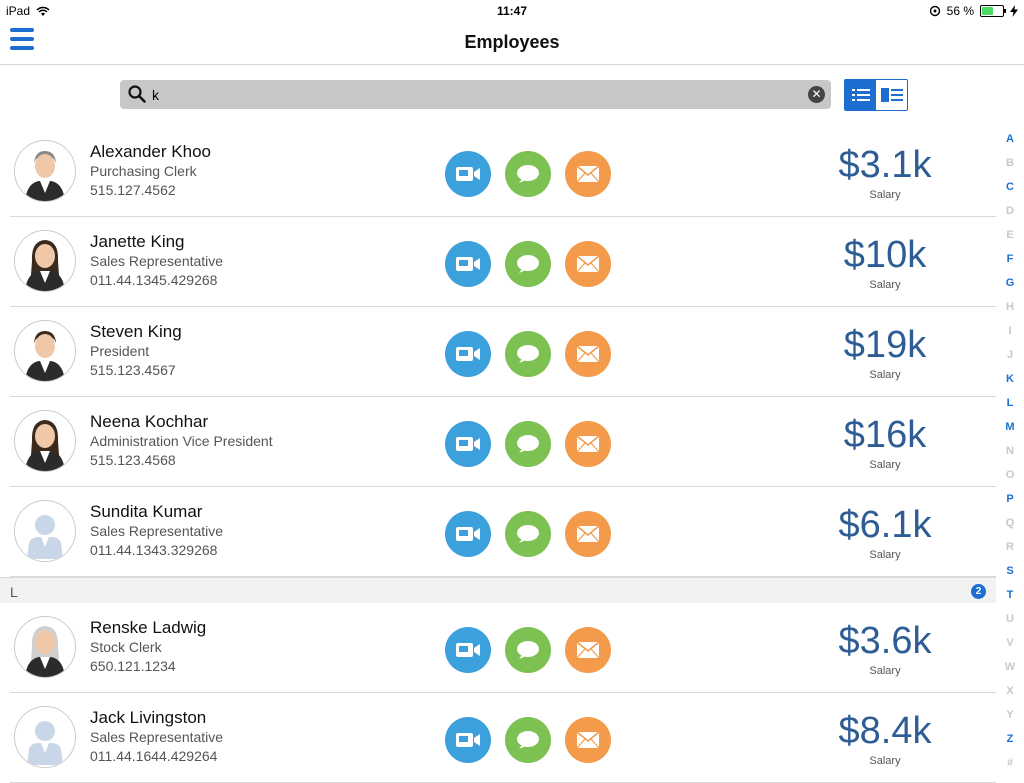  What do you see at coordinates (136, 331) in the screenshot?
I see `employee-name: Steven King` at bounding box center [136, 331].